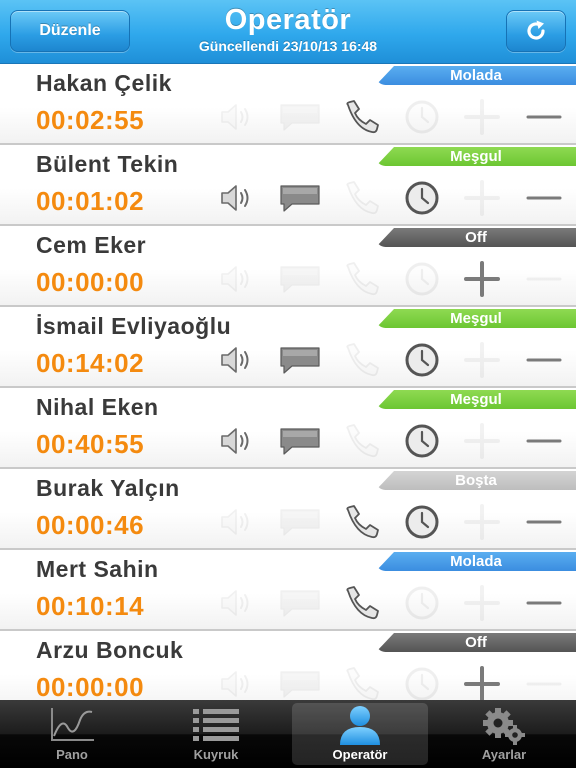 This screenshot has width=576, height=768. I want to click on operator-row: İsmail Evliyaoğlu 00:14:02 Meşgul, so click(288, 347).